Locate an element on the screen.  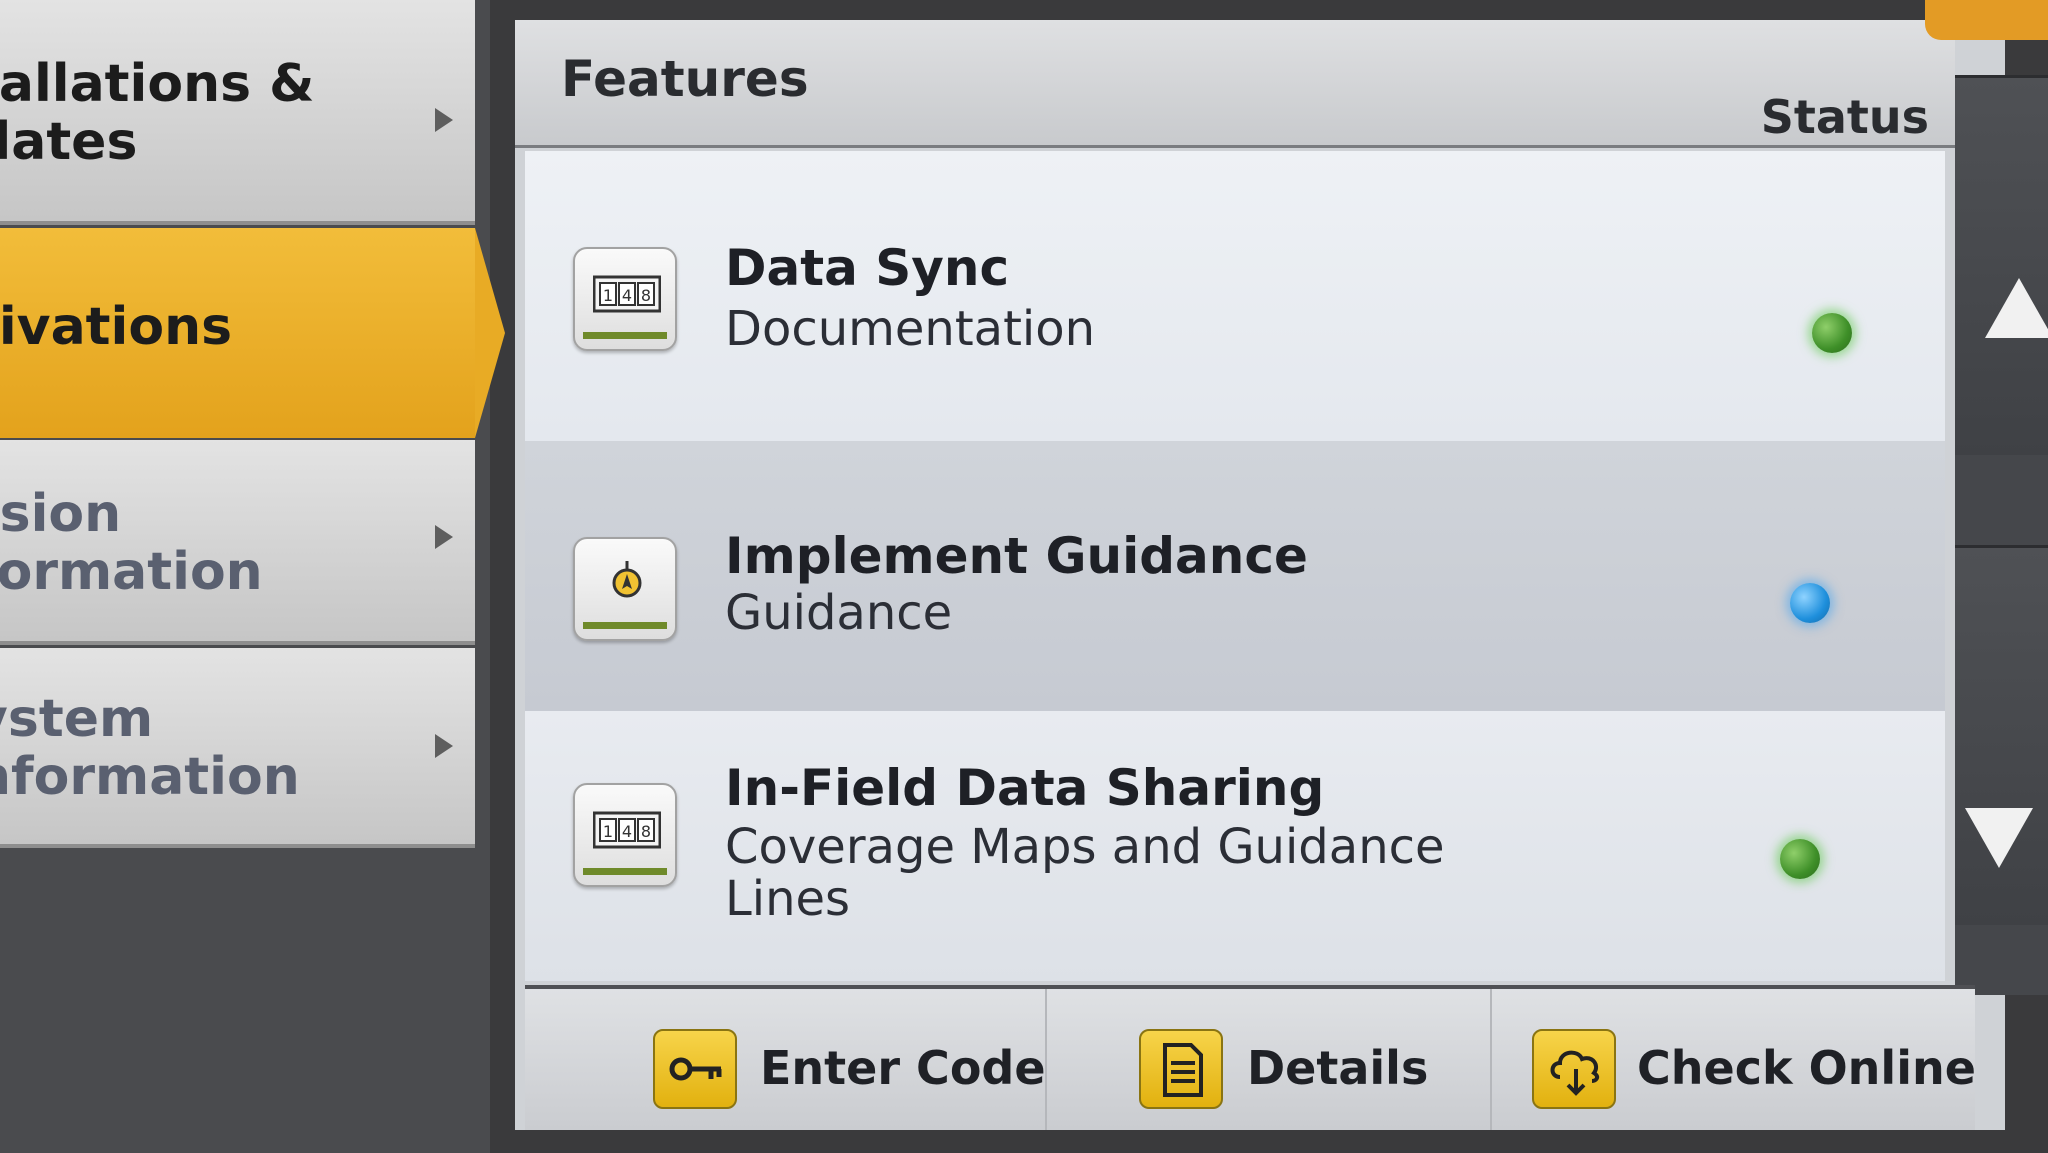
arrow-up-icon is located at coordinates (2016, 308).